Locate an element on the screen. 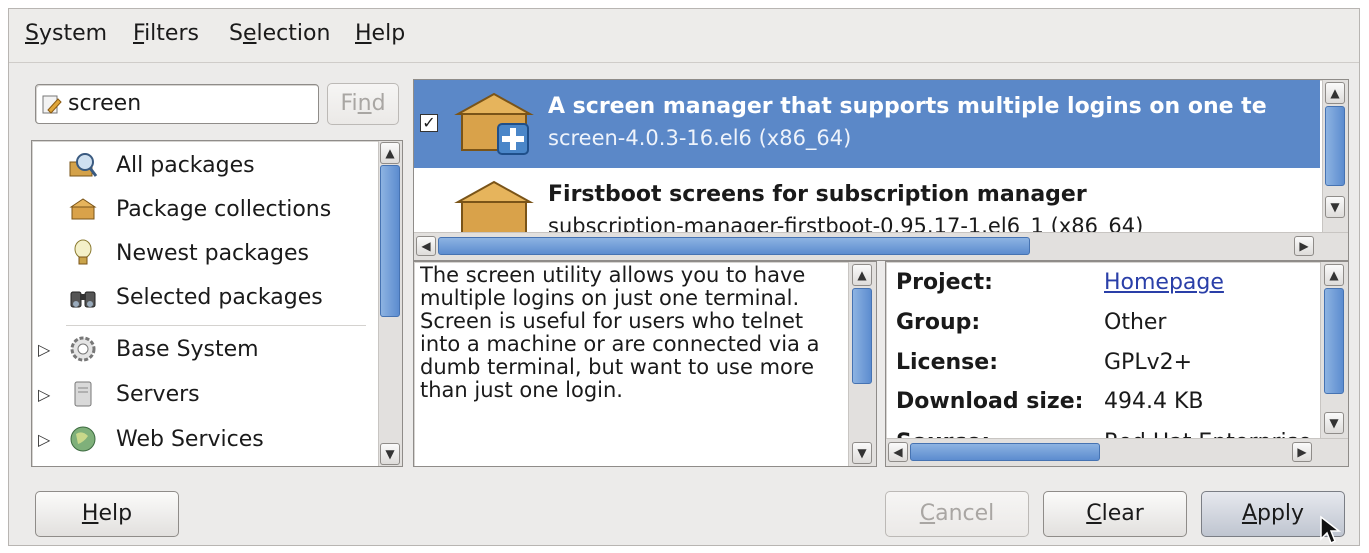 Image resolution: width=1369 pixels, height=553 pixels. menubar: System Filters Selection Help is located at coordinates (684, 36).